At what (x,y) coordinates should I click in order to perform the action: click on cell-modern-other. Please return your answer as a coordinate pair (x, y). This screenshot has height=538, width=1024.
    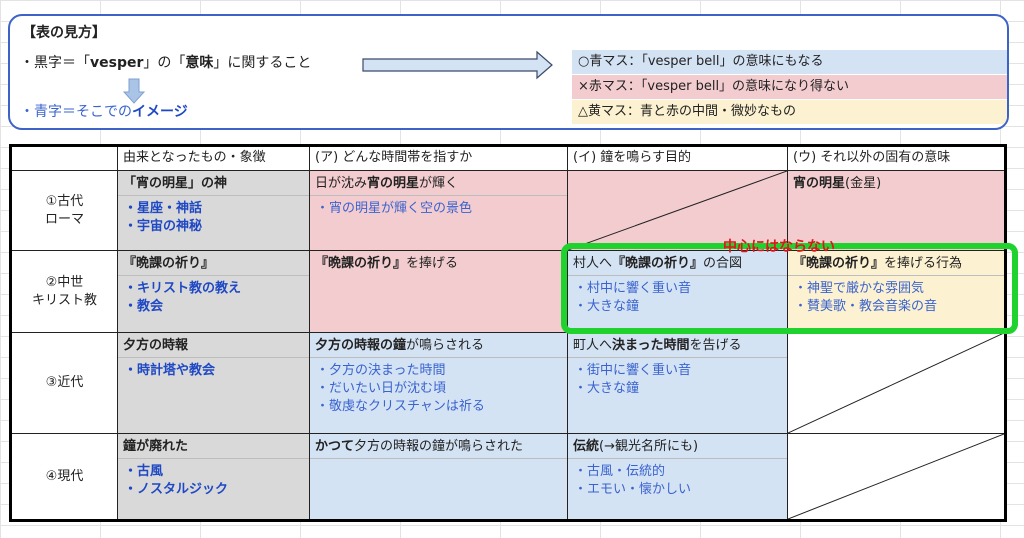
    Looking at the image, I should click on (896, 383).